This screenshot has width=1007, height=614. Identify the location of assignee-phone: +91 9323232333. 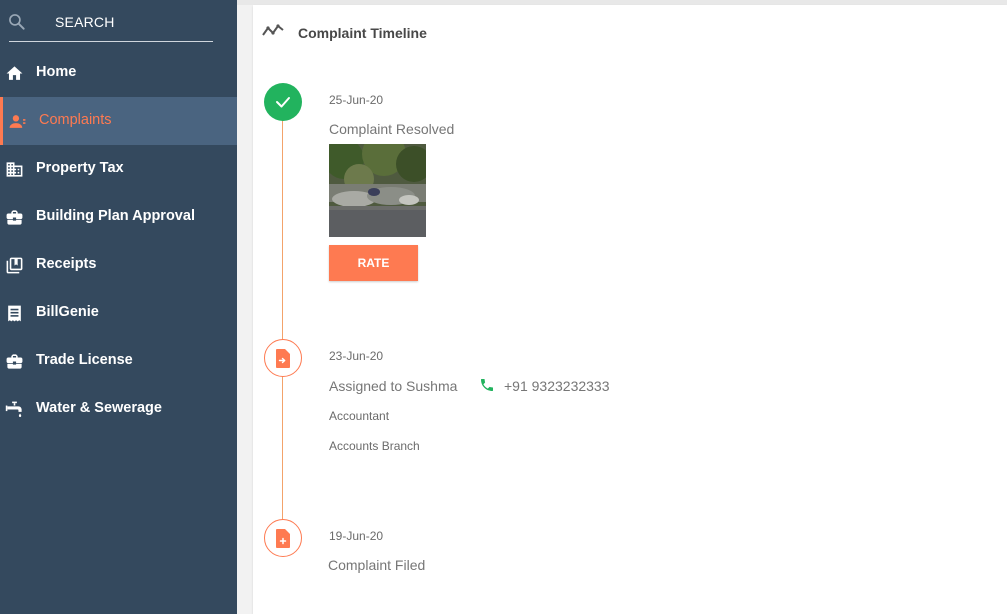
(557, 386).